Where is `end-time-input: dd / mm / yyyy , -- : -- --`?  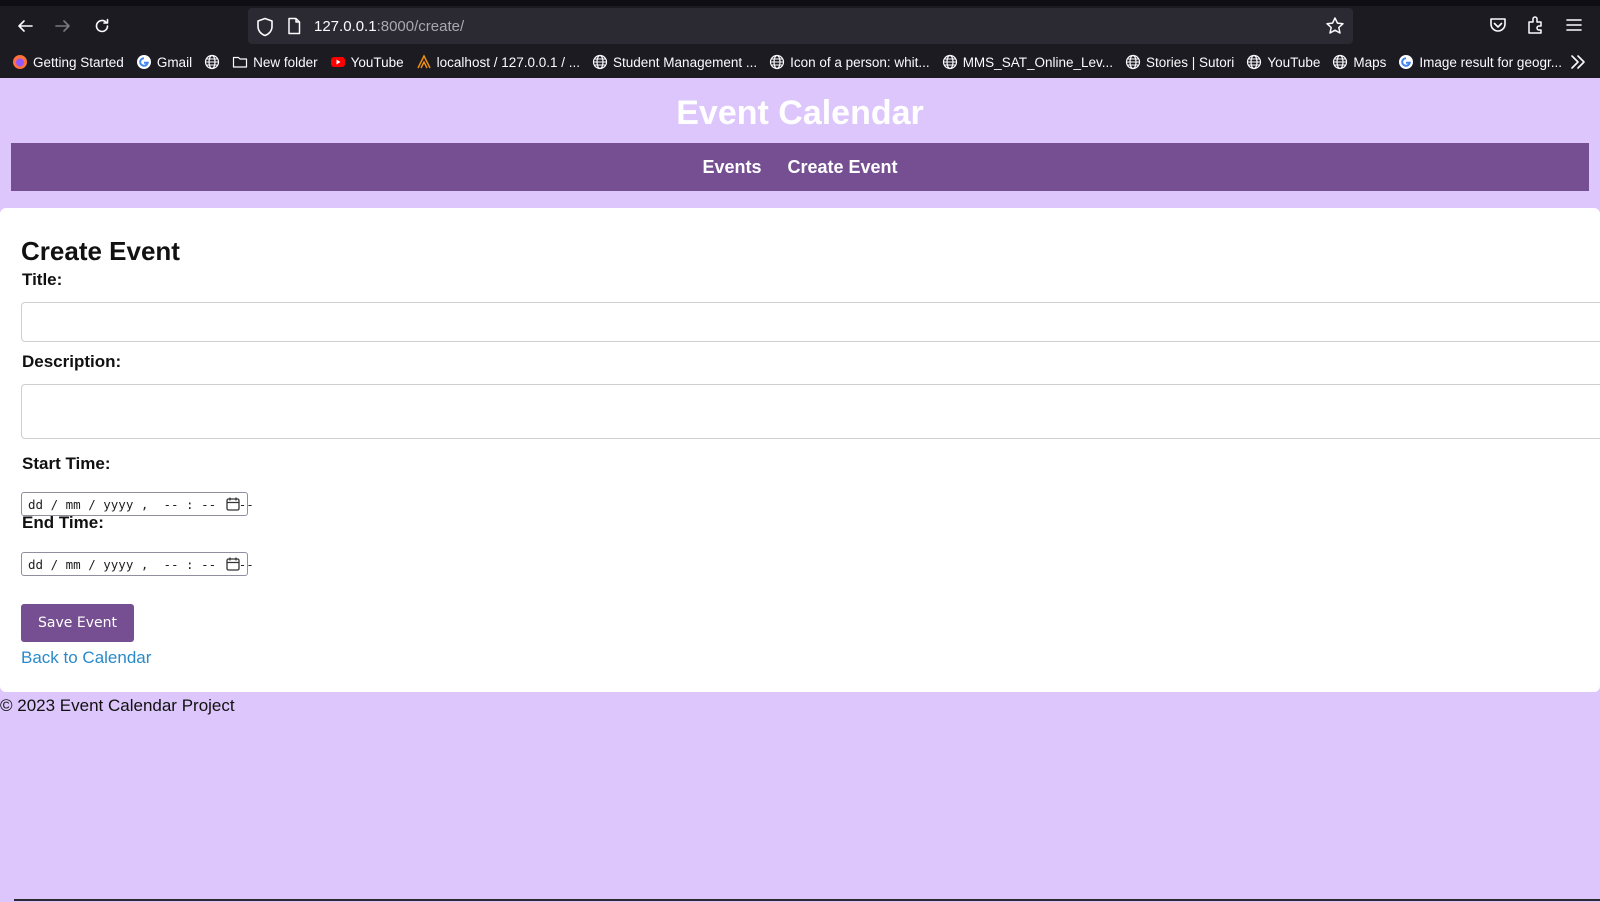 end-time-input: dd / mm / yyyy , -- : -- -- is located at coordinates (137, 564).